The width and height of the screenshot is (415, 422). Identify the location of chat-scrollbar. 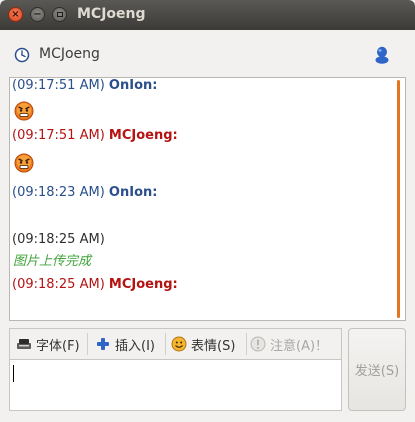
(398, 199).